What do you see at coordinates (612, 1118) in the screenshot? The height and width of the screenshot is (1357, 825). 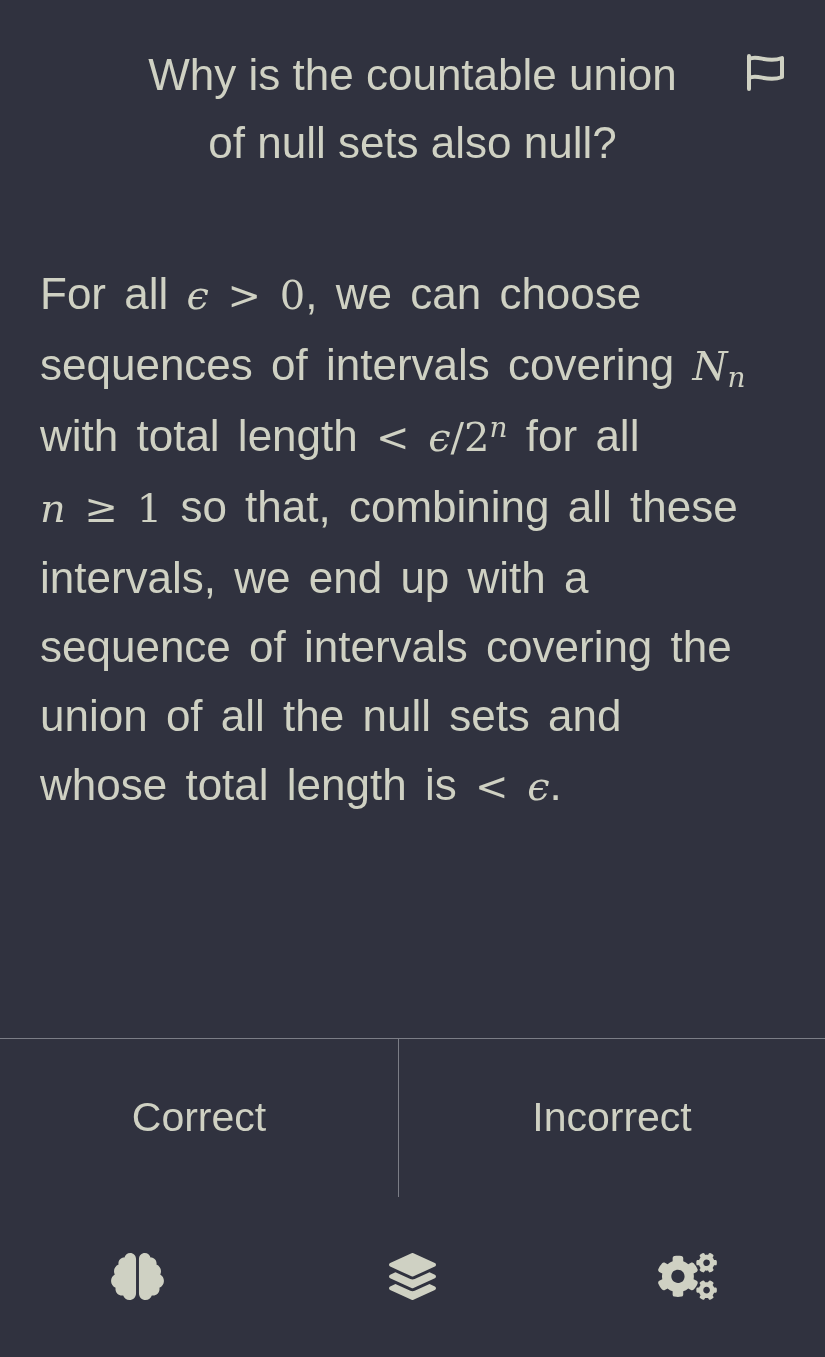 I see `incorrect-button: Incorrect` at bounding box center [612, 1118].